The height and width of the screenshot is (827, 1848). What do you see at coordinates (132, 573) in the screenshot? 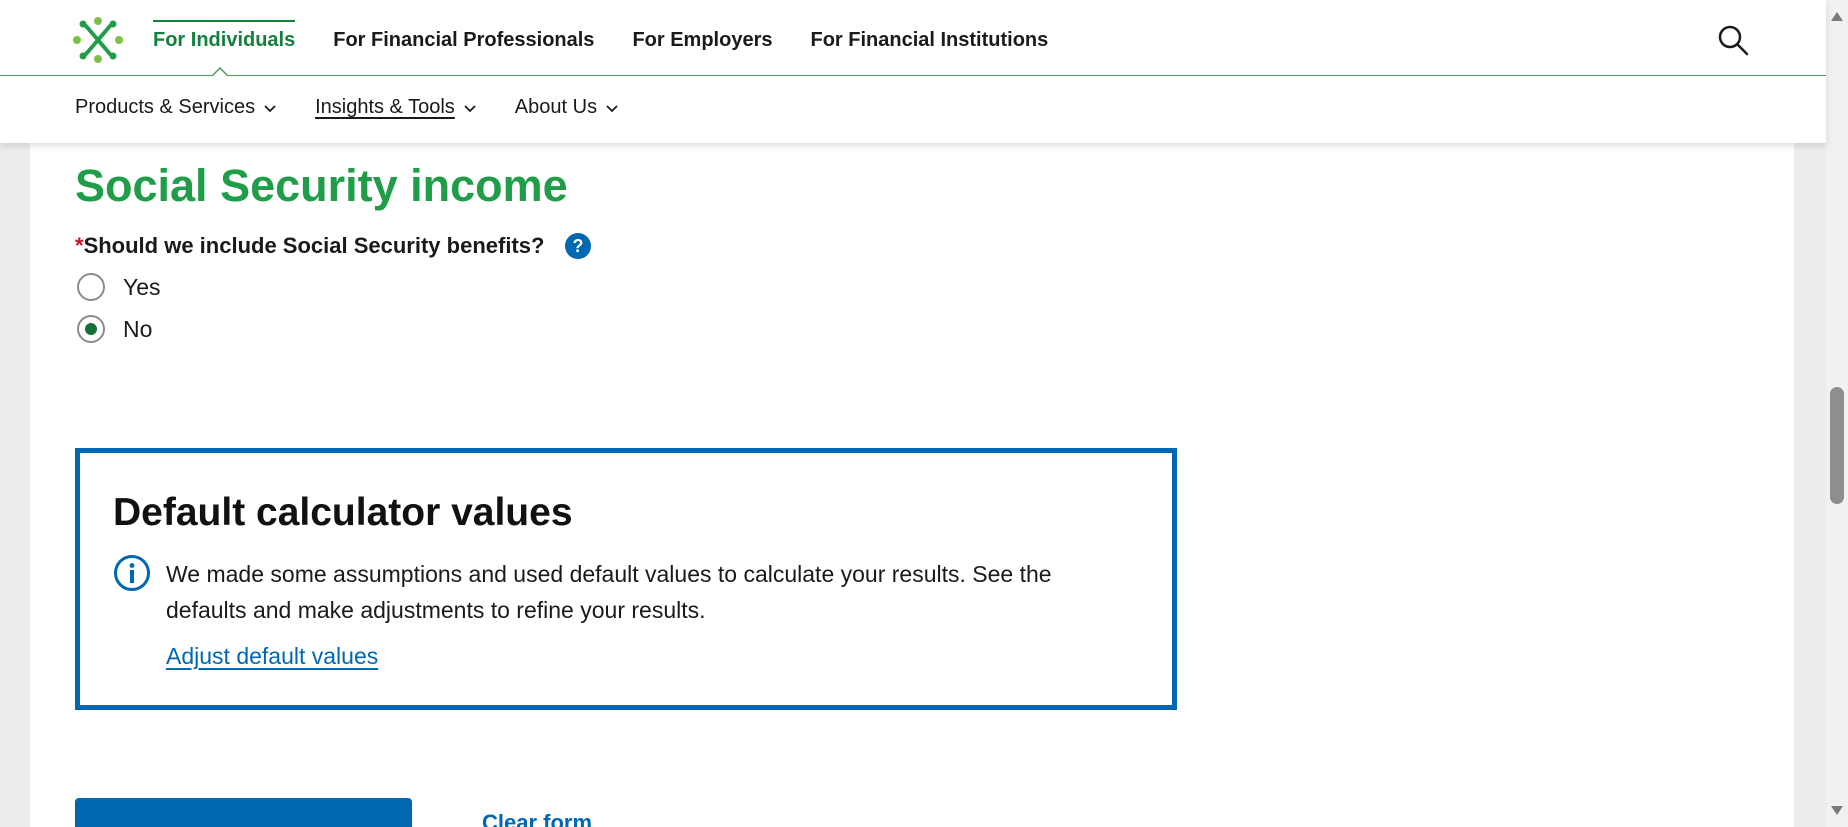
I see `info-circle-icon` at bounding box center [132, 573].